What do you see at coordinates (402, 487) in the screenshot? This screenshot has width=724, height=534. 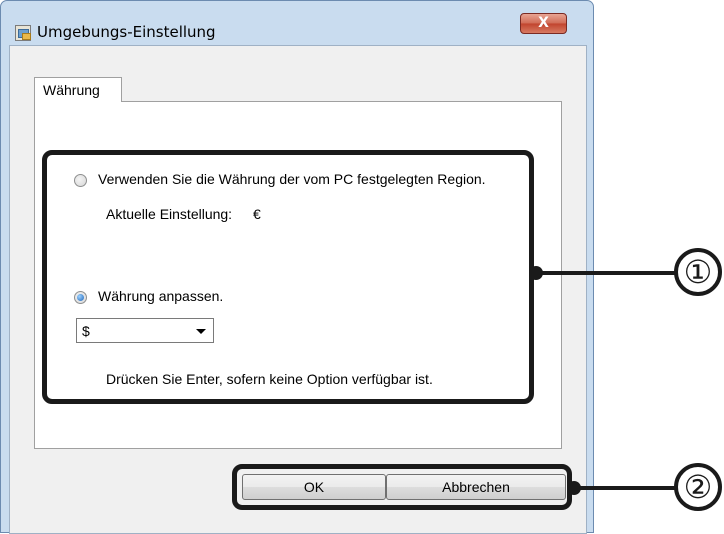 I see `callout-frame-buttons` at bounding box center [402, 487].